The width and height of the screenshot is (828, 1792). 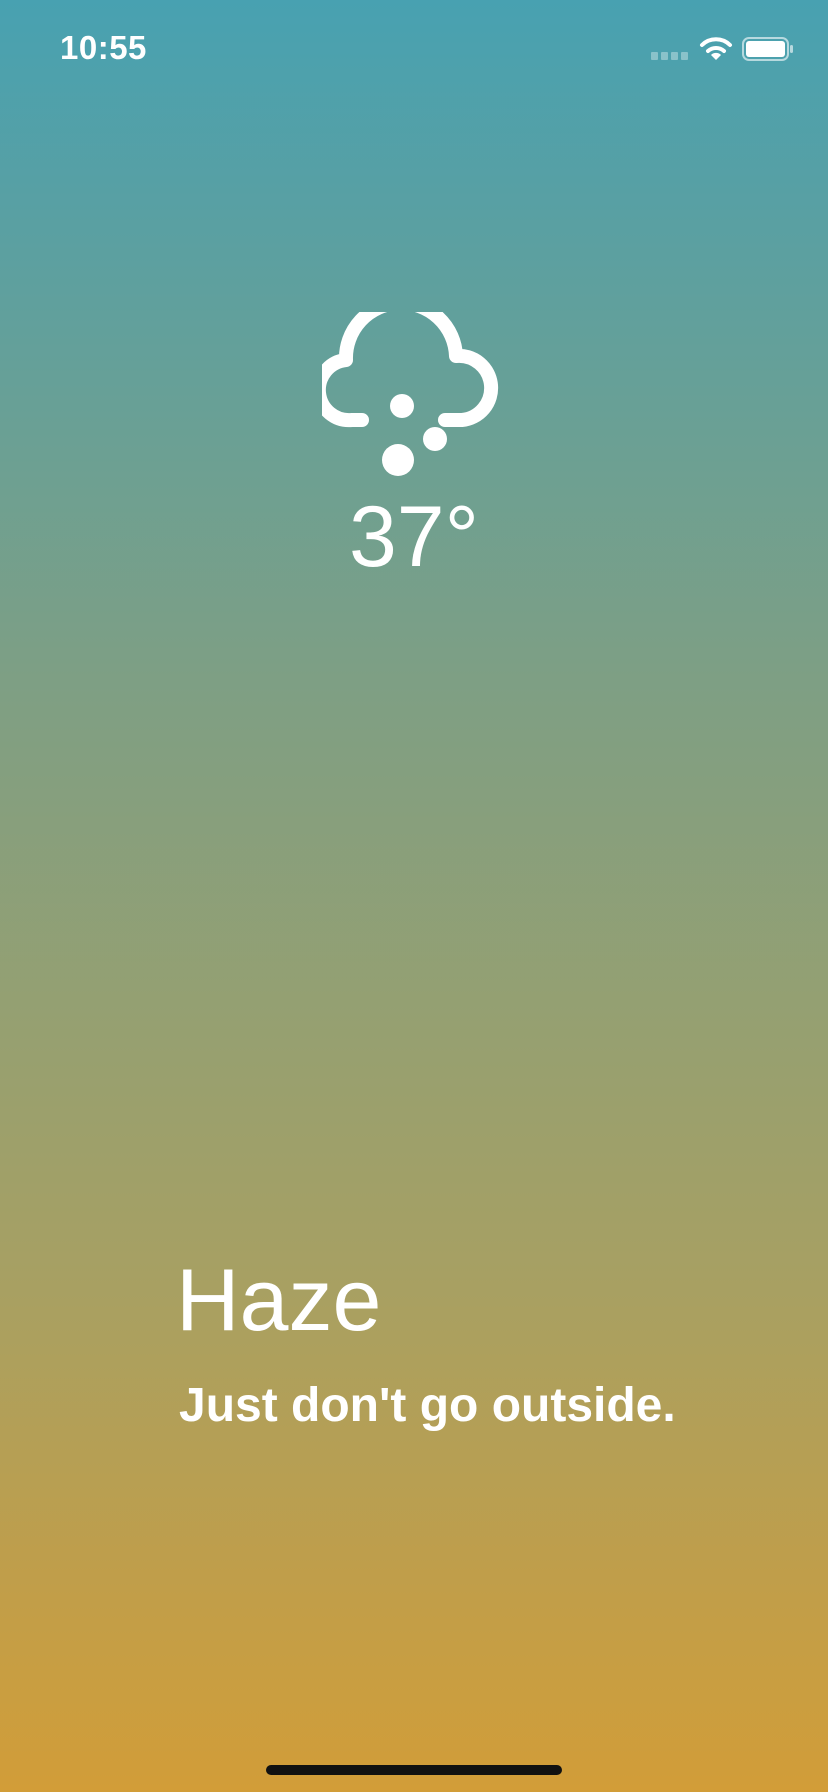 I want to click on status-time: 10:55, so click(x=103, y=47).